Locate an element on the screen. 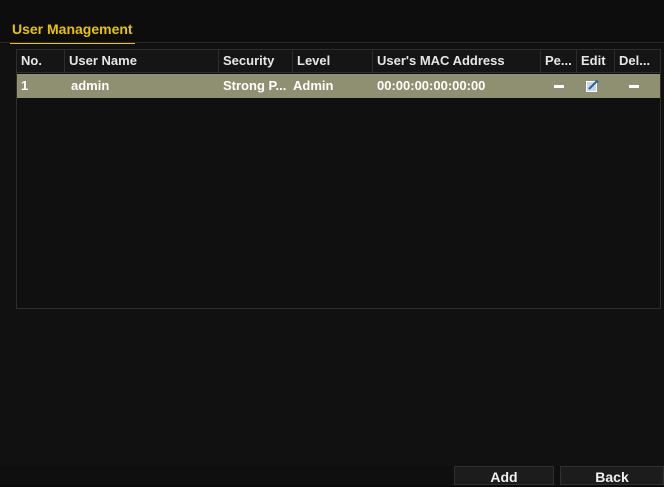 This screenshot has width=664, height=487. cell-level: Admin is located at coordinates (313, 85).